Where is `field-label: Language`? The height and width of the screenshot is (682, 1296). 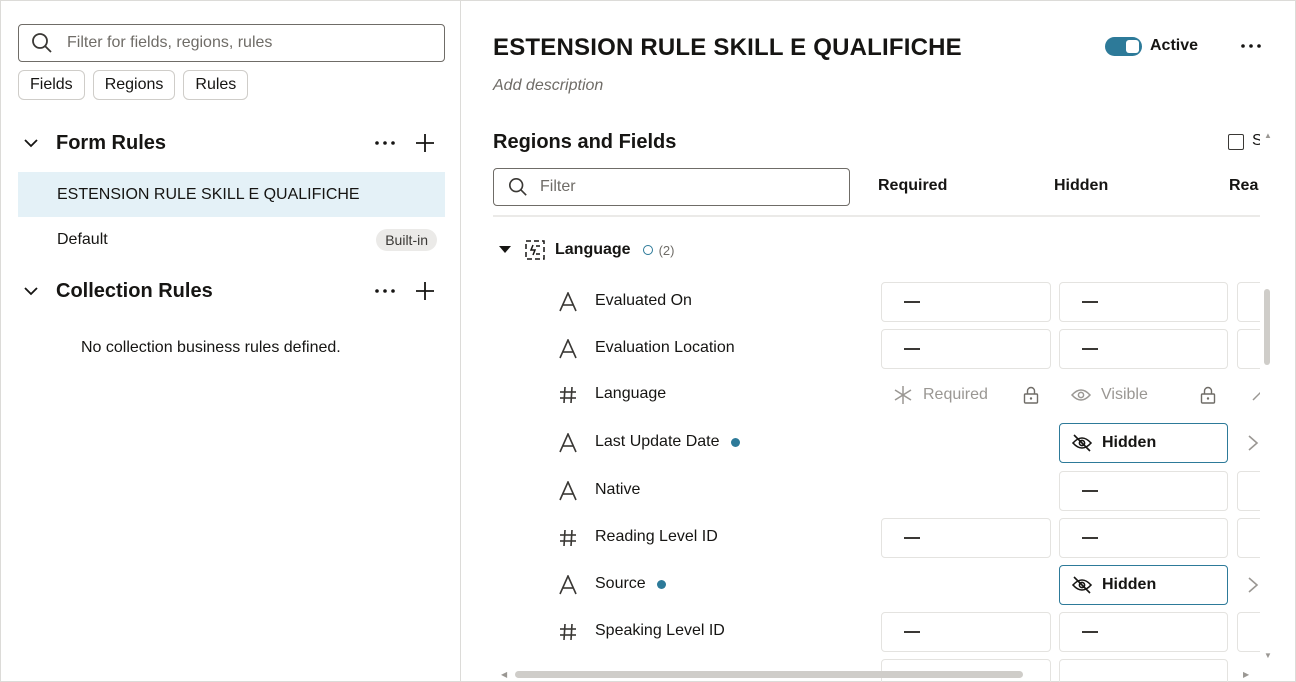 field-label: Language is located at coordinates (630, 394).